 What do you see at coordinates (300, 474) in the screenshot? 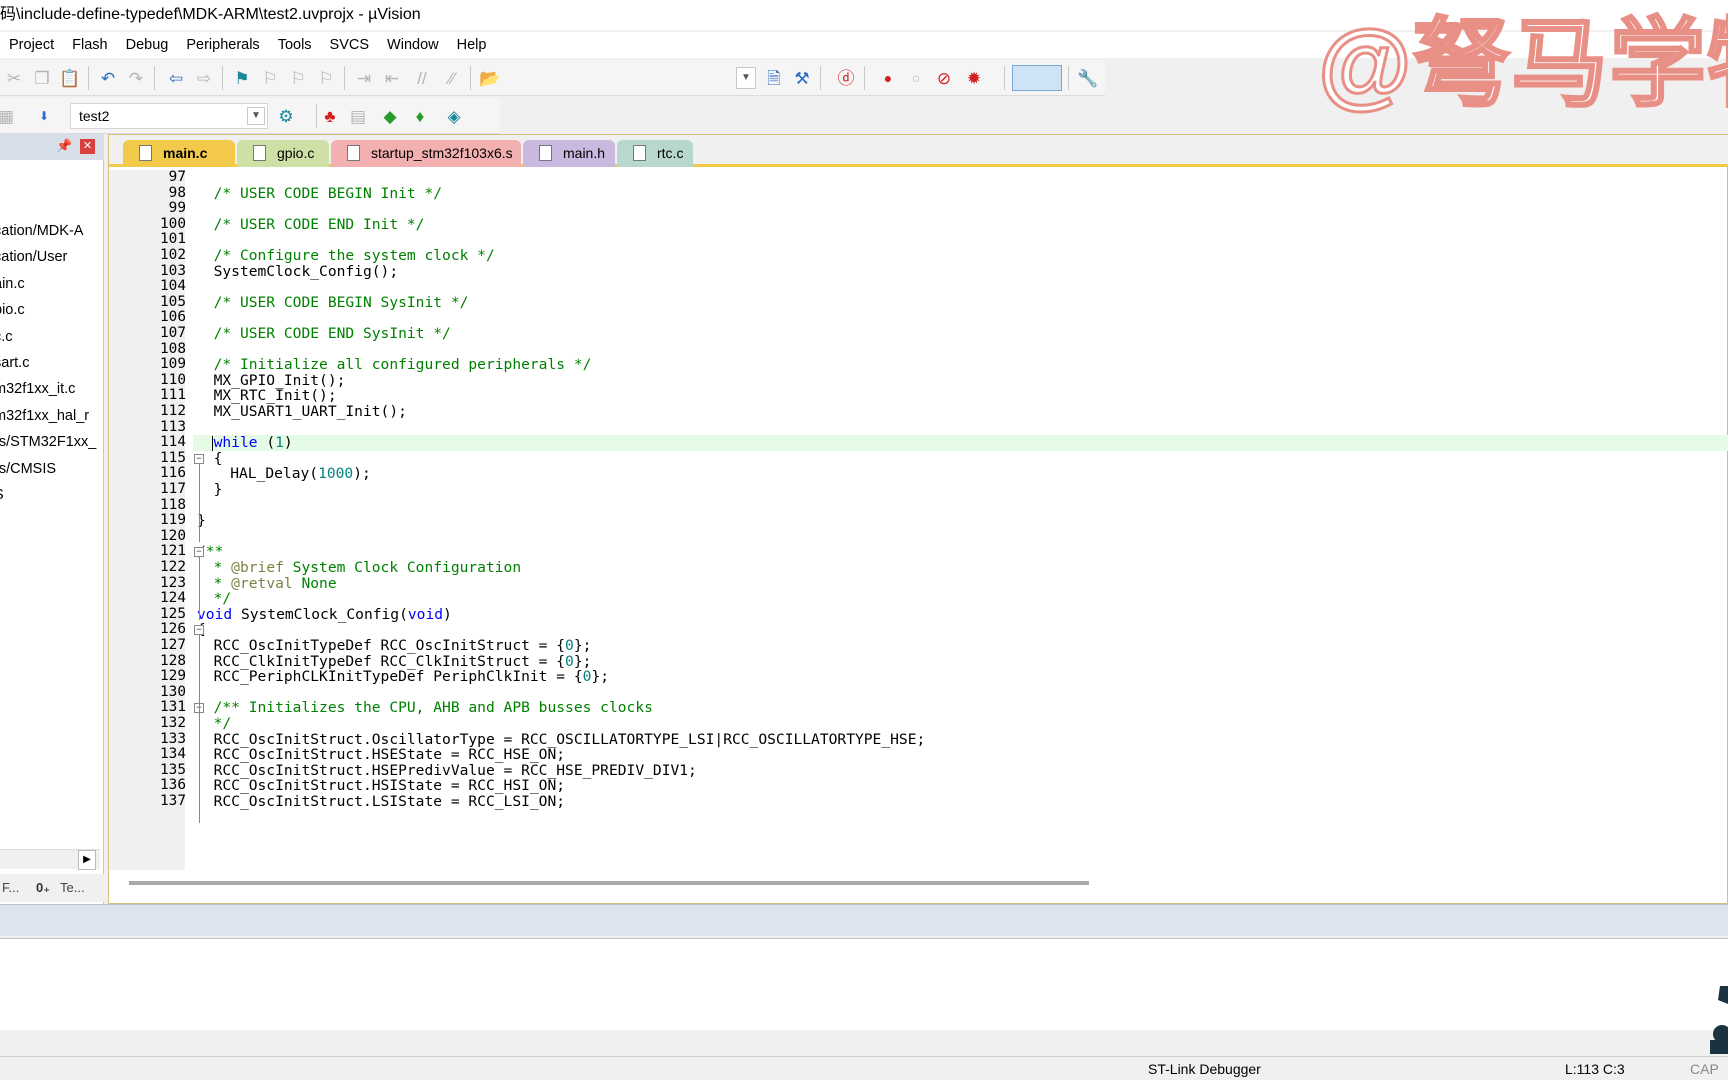
I see `code-line: HAL_Delay(1000);` at bounding box center [300, 474].